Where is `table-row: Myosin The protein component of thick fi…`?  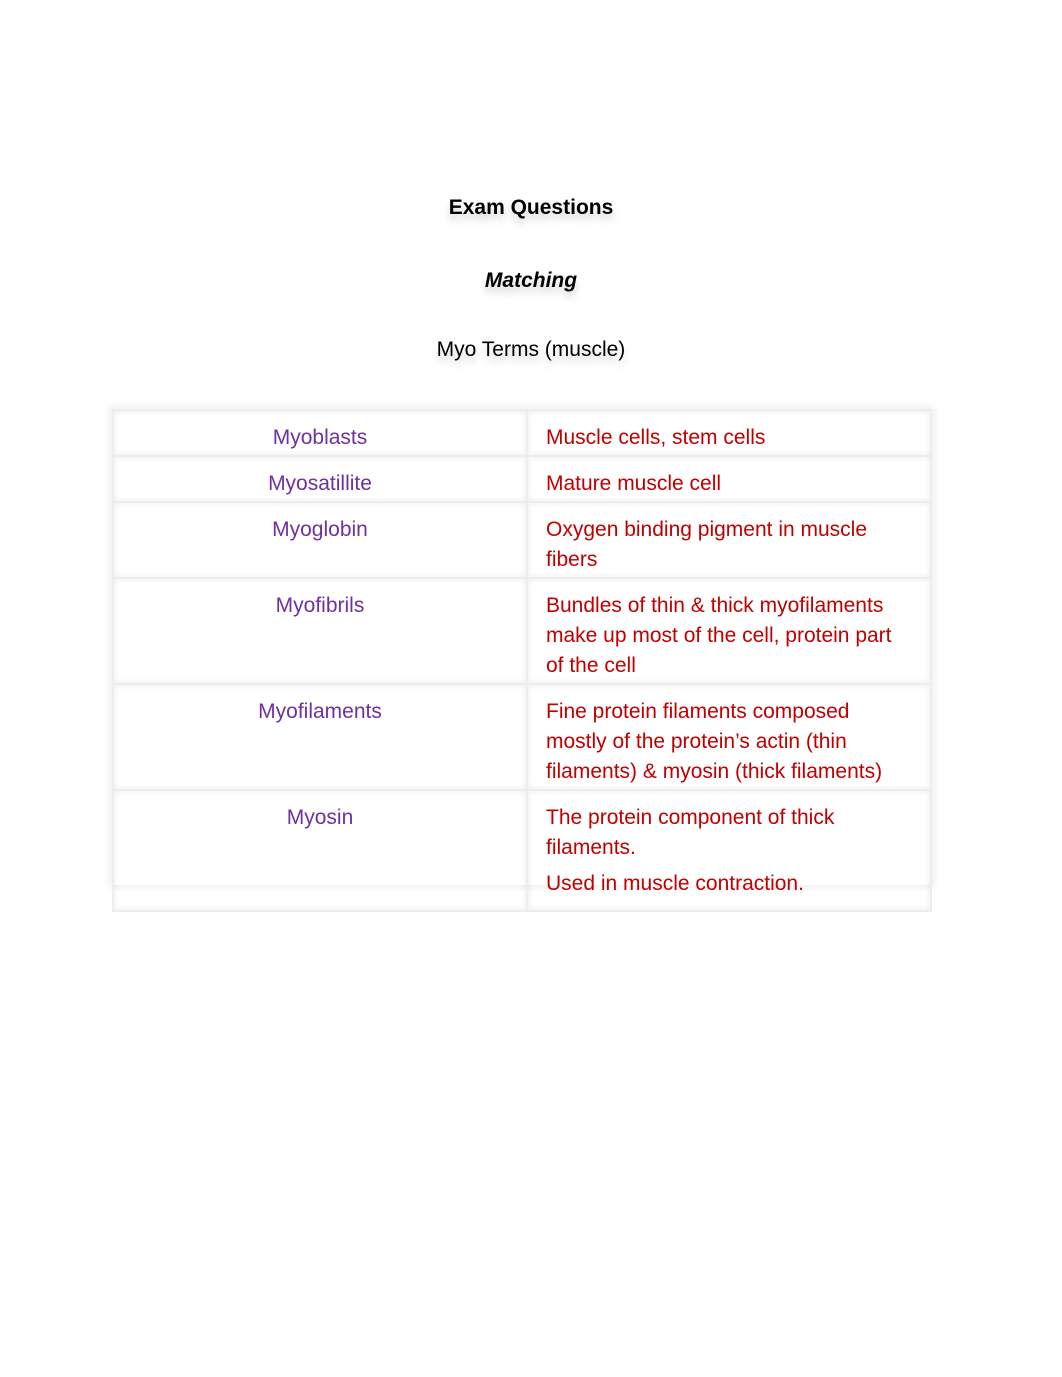 table-row: Myosin The protein component of thick fi… is located at coordinates (522, 850).